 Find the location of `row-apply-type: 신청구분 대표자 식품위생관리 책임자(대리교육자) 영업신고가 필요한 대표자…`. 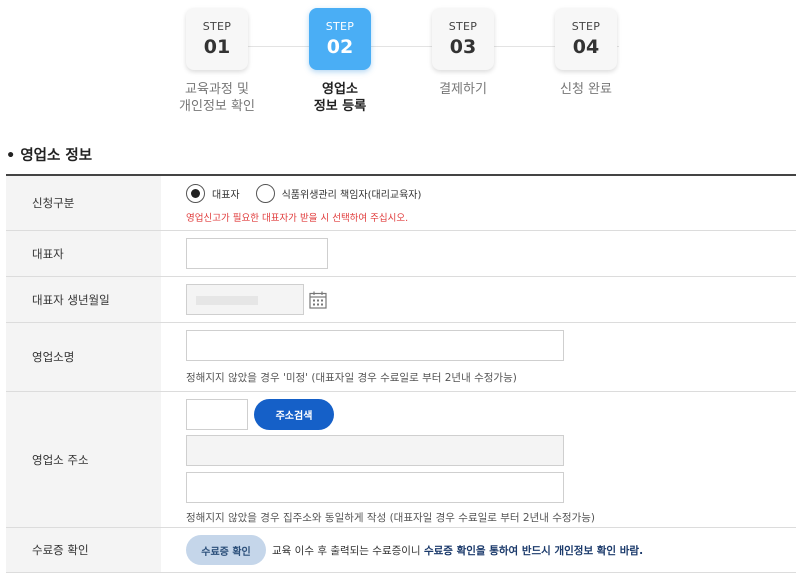

row-apply-type: 신청구분 대표자 식품위생관리 책임자(대리교육자) 영업신고가 필요한 대표자… is located at coordinates (401, 203).